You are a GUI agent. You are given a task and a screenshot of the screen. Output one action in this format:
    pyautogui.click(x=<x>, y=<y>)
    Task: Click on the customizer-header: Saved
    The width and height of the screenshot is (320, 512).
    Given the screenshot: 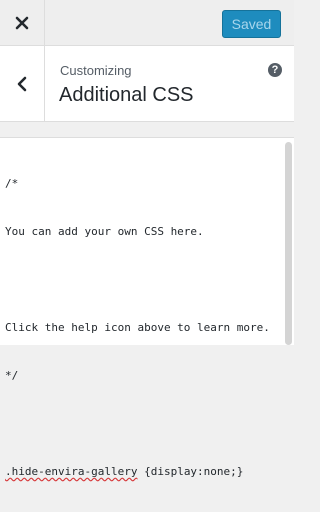 What is the action you would take?
    pyautogui.click(x=147, y=23)
    